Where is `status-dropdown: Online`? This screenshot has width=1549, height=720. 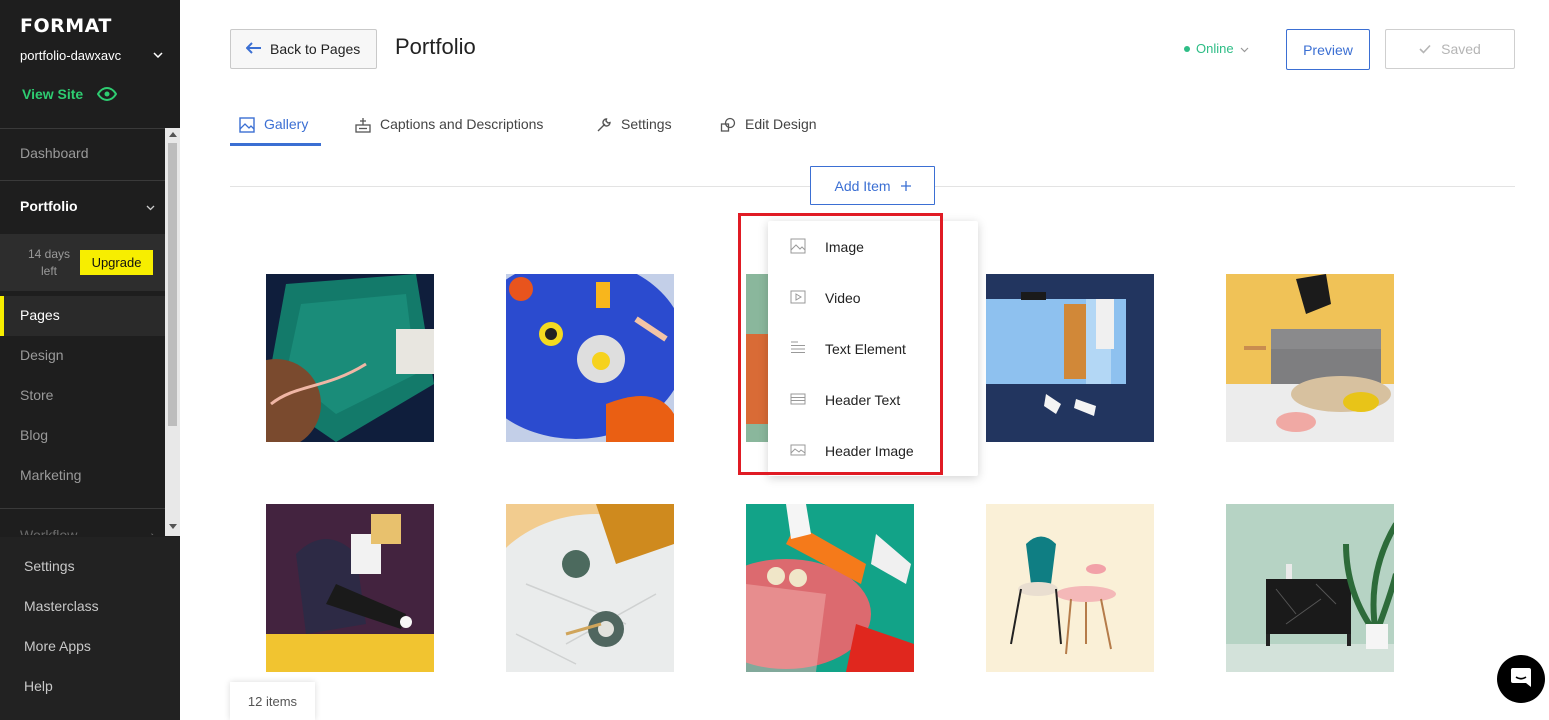 status-dropdown: Online is located at coordinates (1216, 48).